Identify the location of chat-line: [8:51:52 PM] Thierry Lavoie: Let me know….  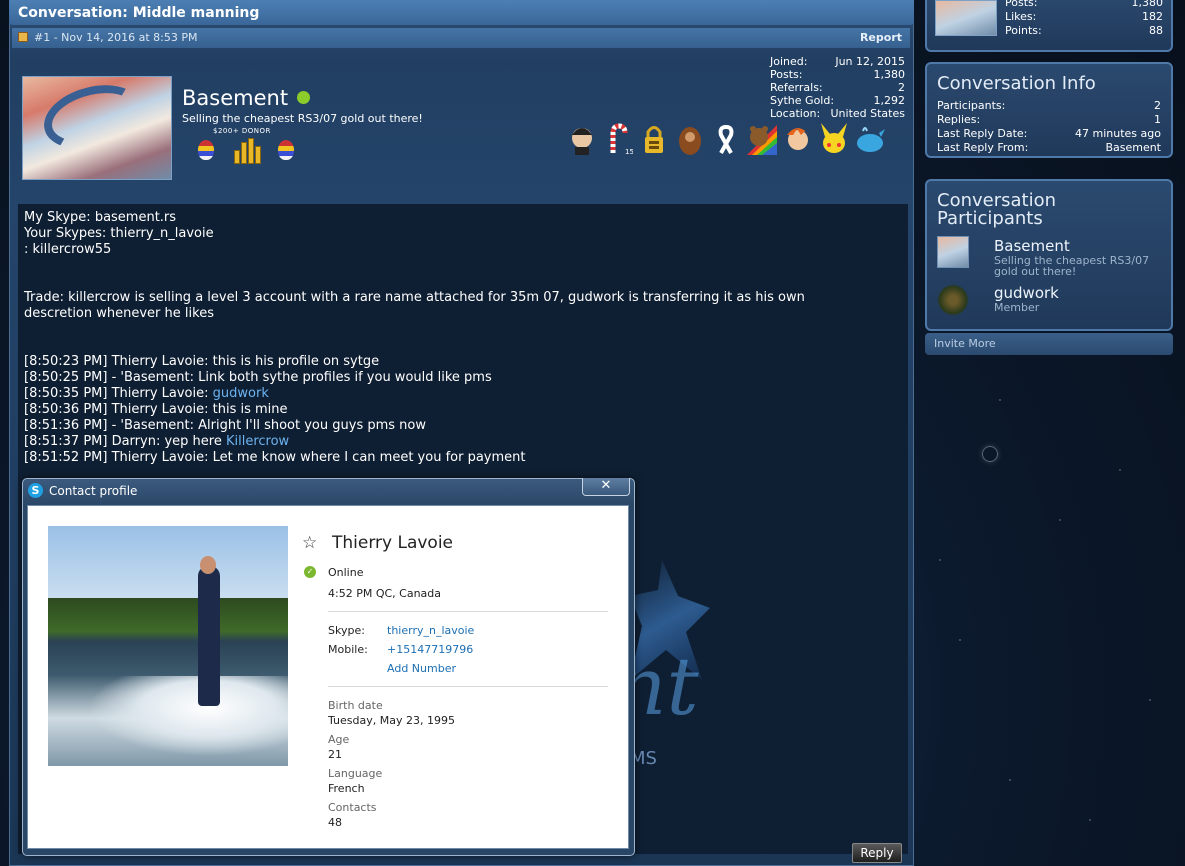
(275, 457).